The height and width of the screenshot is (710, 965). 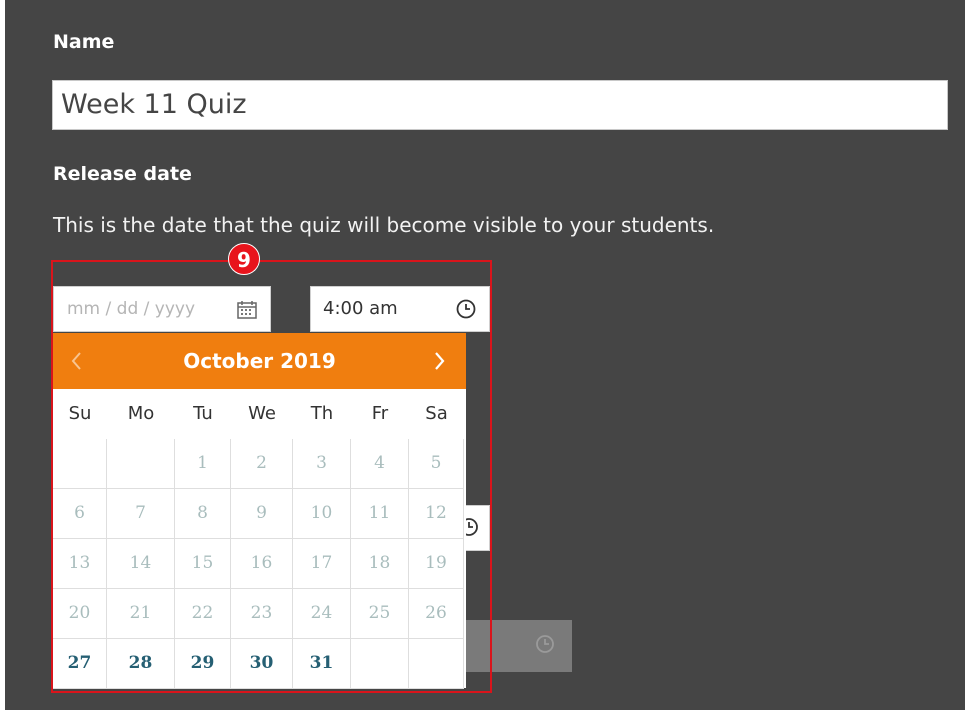 I want to click on calendar-week-row: 27 28 29 30 31, so click(x=259, y=664).